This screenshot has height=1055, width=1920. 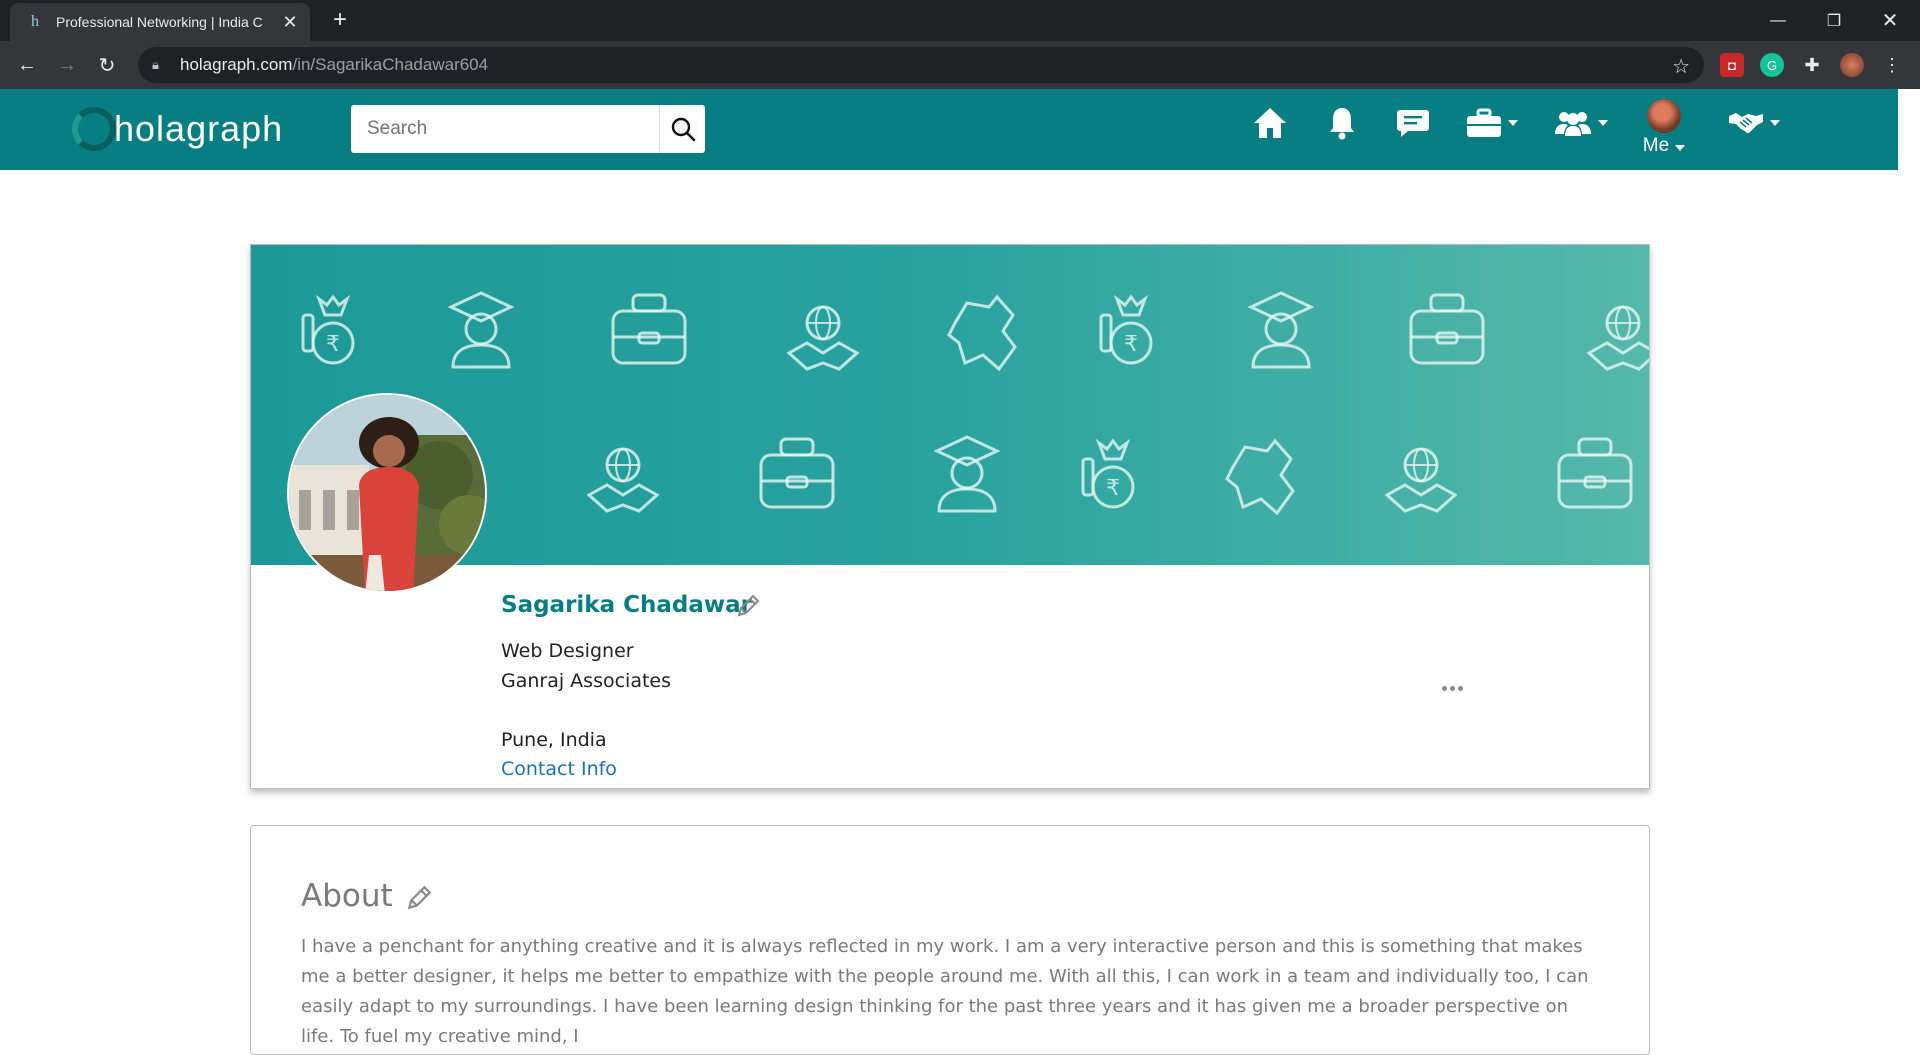 I want to click on browser-tab: h Professional Networking | India C ✕, so click(x=160, y=22).